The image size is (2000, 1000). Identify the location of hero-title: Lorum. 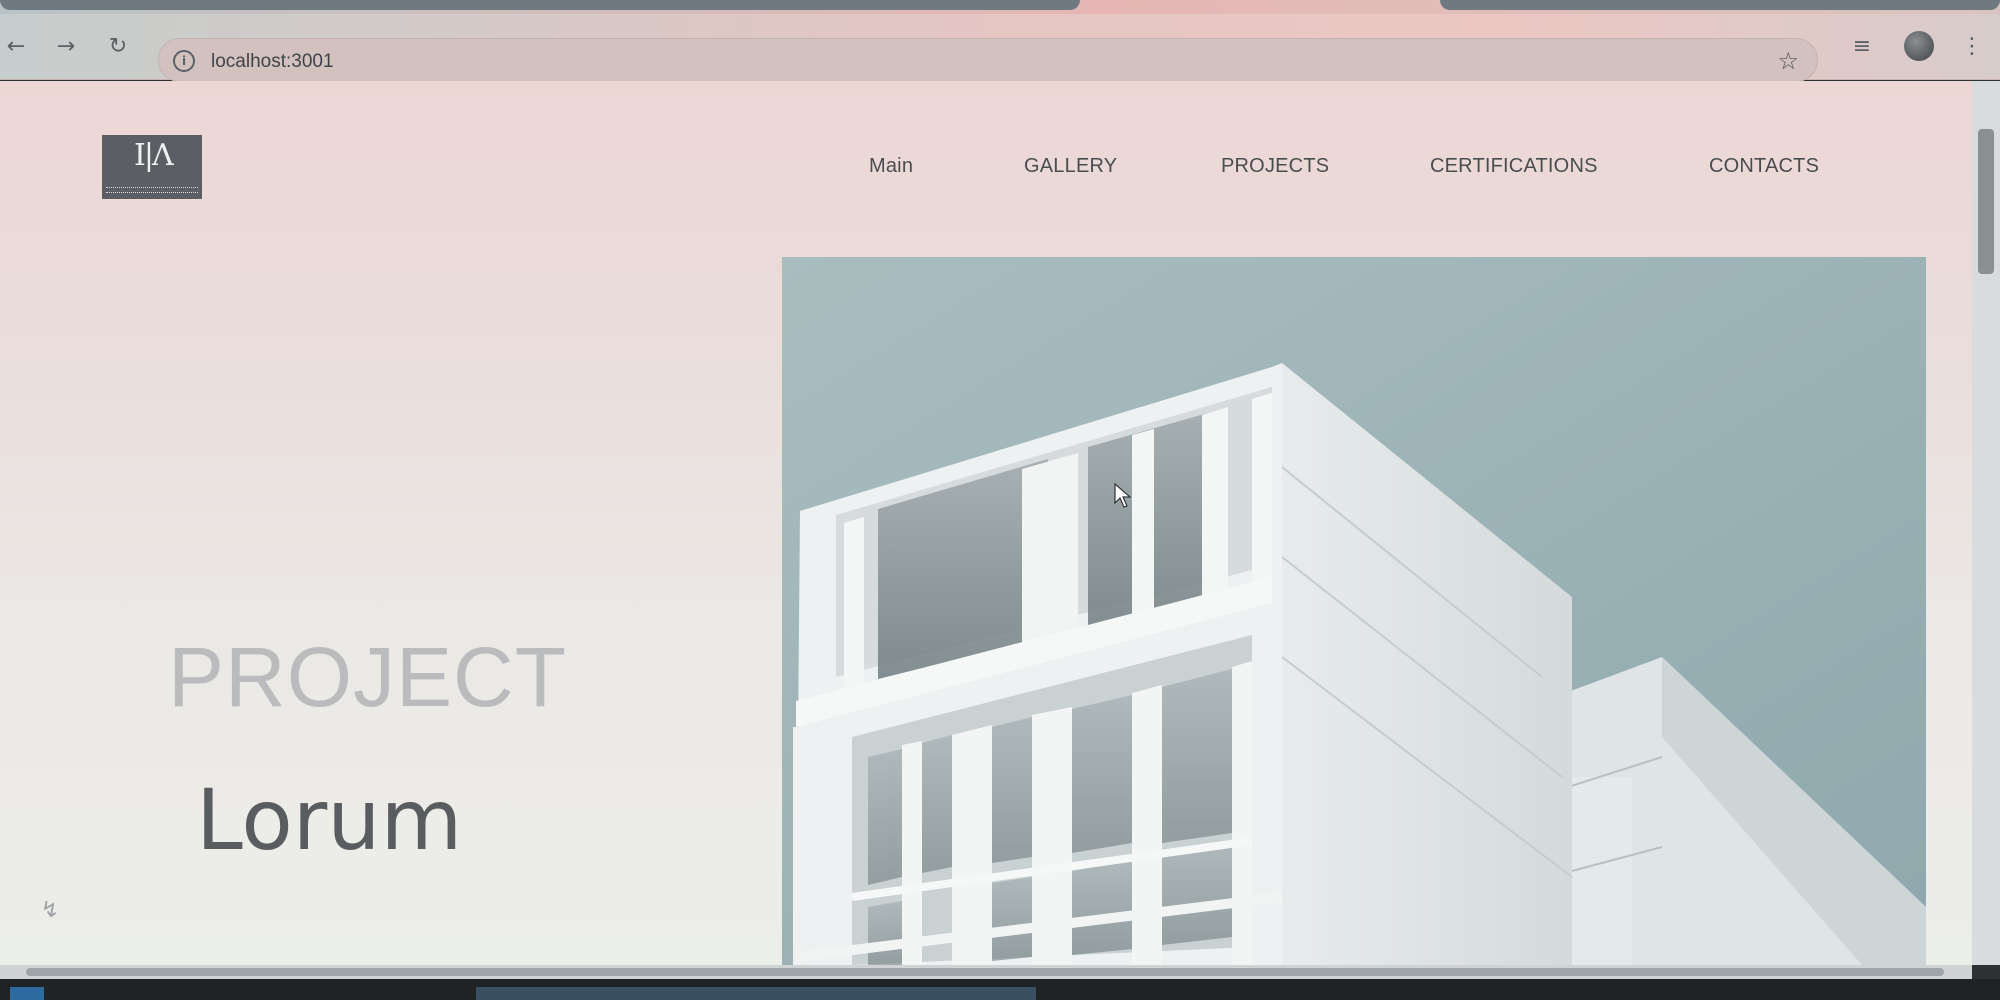
(329, 820).